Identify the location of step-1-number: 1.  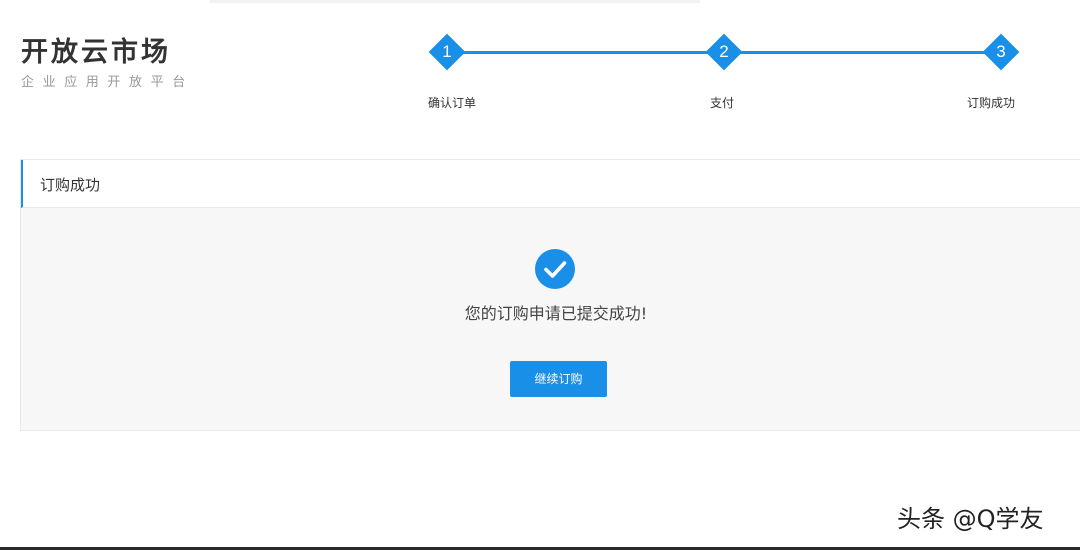
(447, 51).